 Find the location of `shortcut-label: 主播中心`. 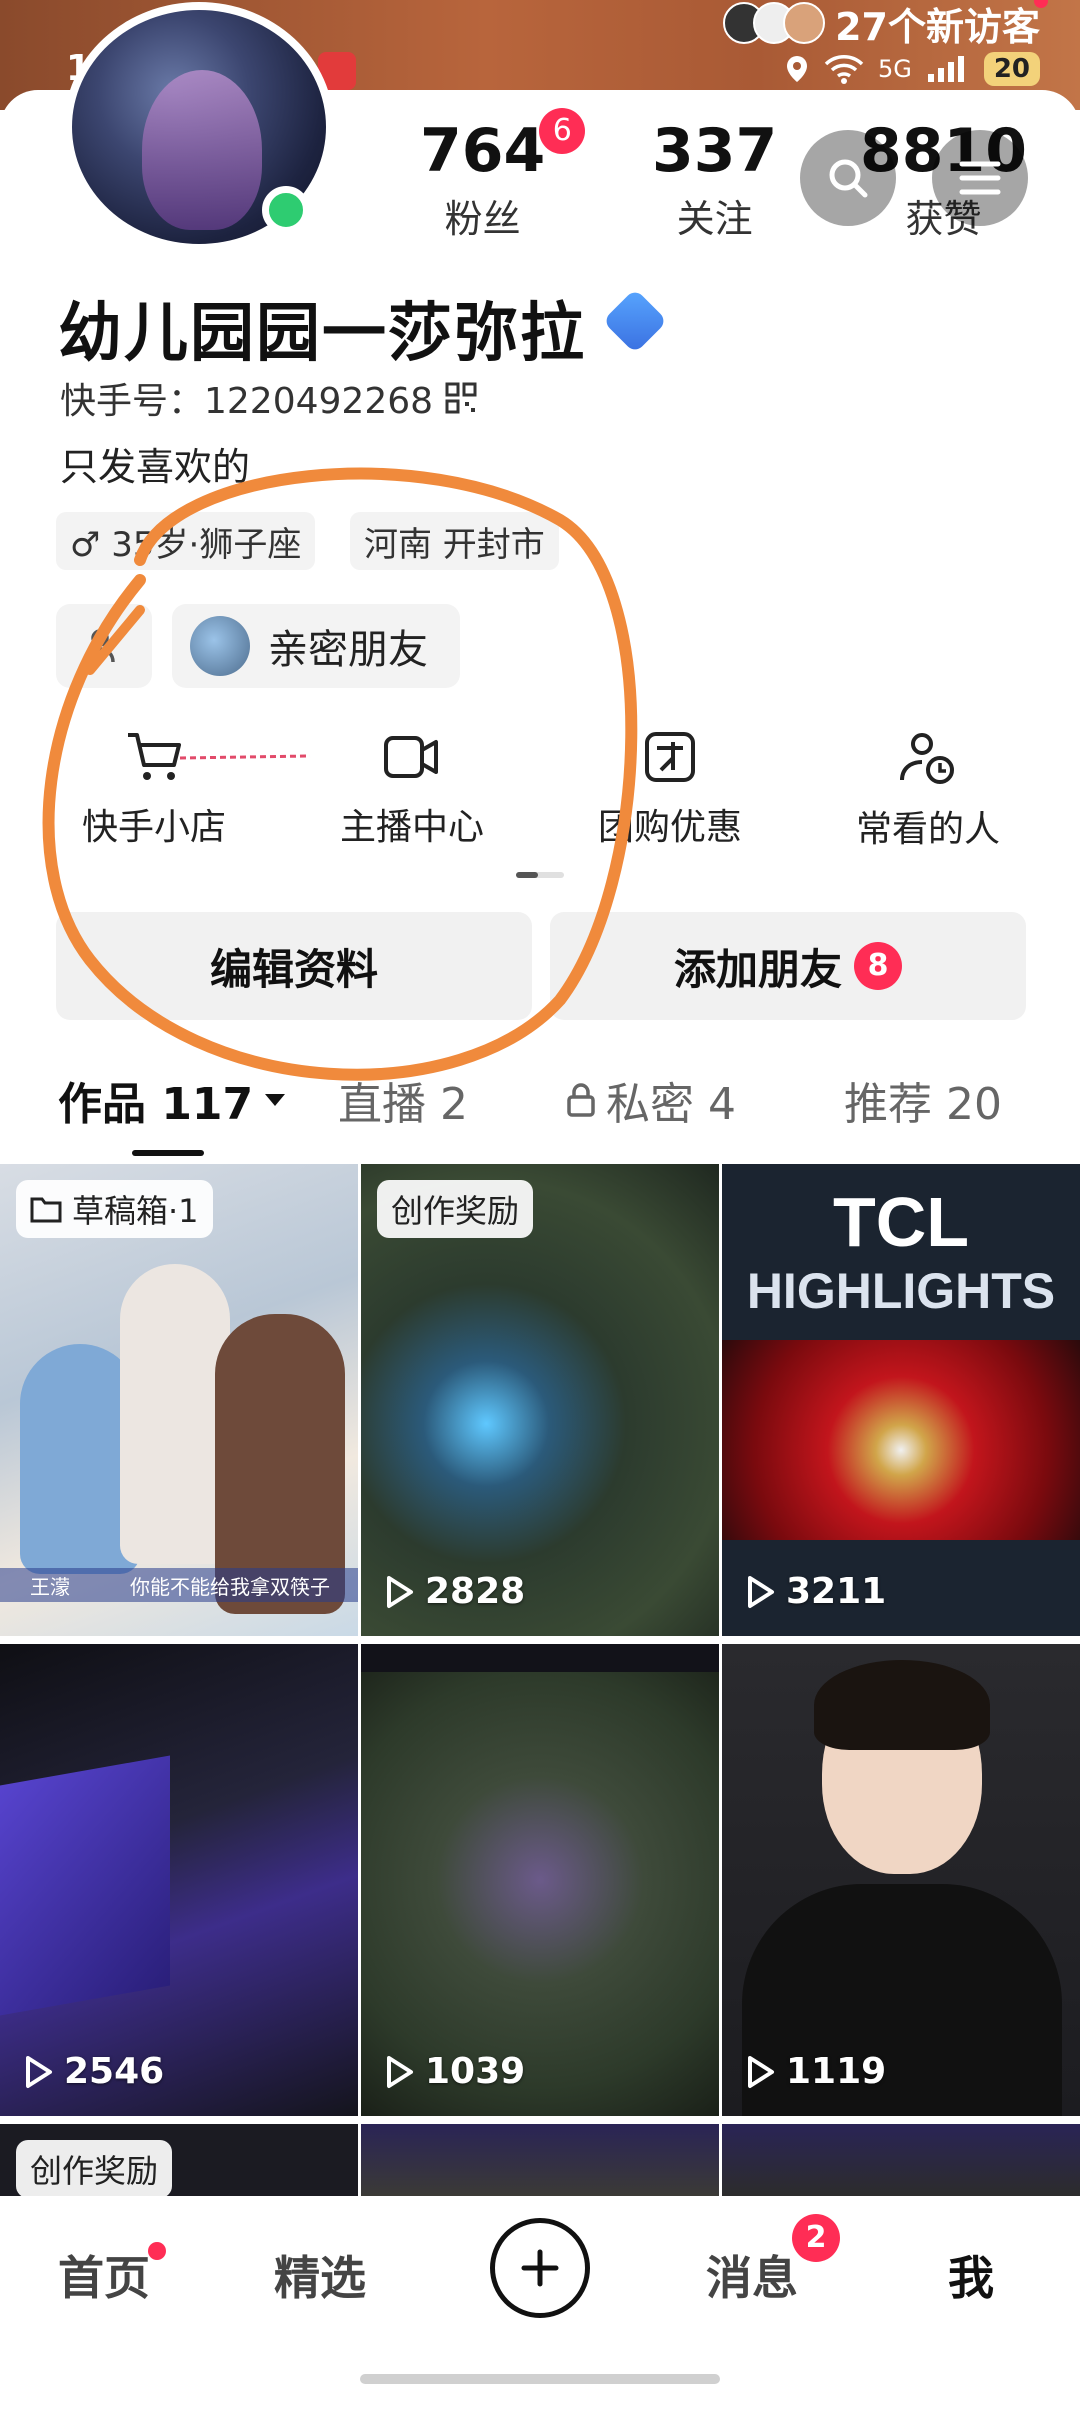

shortcut-label: 主播中心 is located at coordinates (411, 827).